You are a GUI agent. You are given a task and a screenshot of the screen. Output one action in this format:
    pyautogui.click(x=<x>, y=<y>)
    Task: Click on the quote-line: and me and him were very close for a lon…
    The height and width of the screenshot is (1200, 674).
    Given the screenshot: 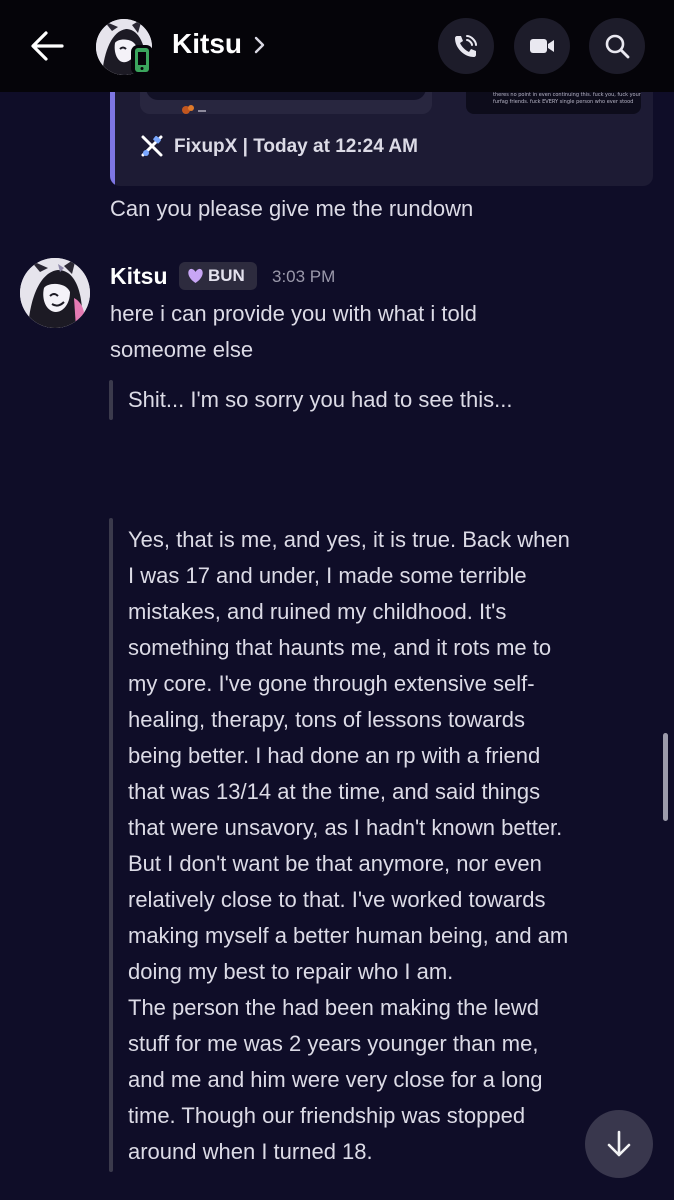 What is the action you would take?
    pyautogui.click(x=335, y=1079)
    